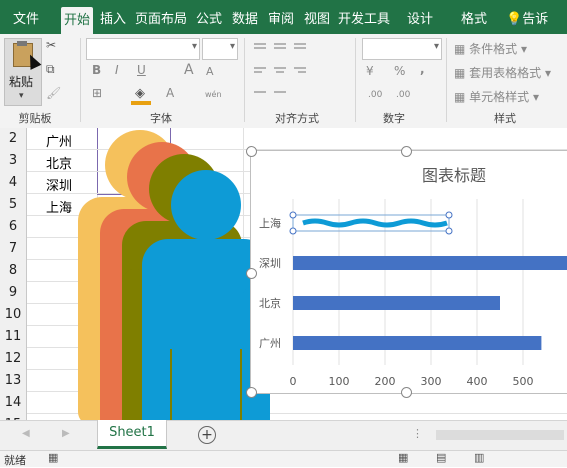 The image size is (567, 468). I want to click on increase-decimal-button: .00, so click(375, 95).